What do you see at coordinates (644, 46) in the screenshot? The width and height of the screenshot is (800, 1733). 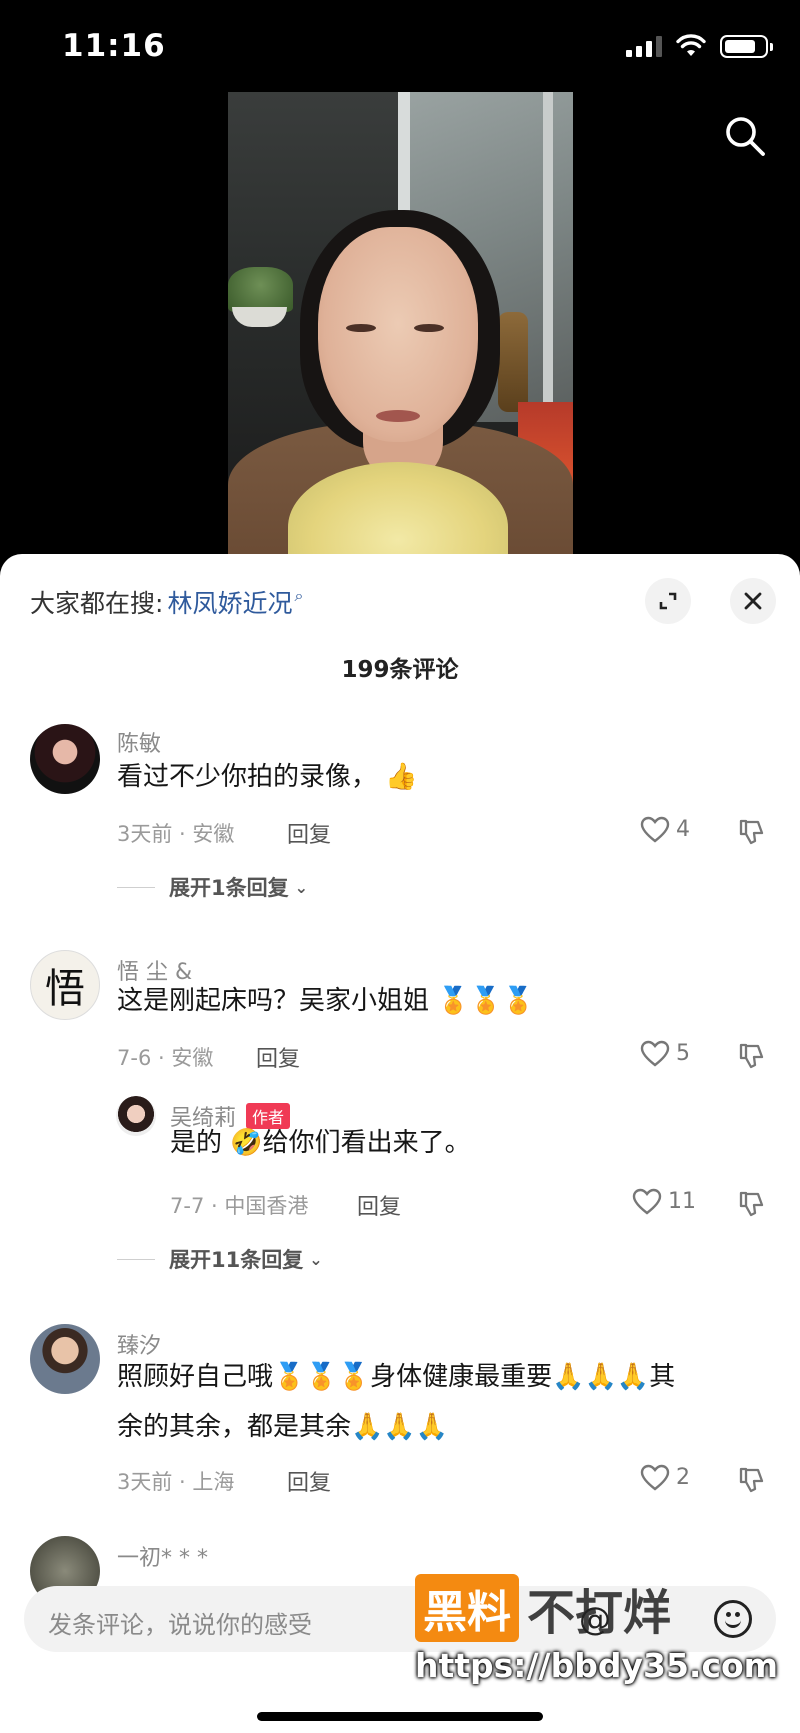 I see `cellular-signal-icon` at bounding box center [644, 46].